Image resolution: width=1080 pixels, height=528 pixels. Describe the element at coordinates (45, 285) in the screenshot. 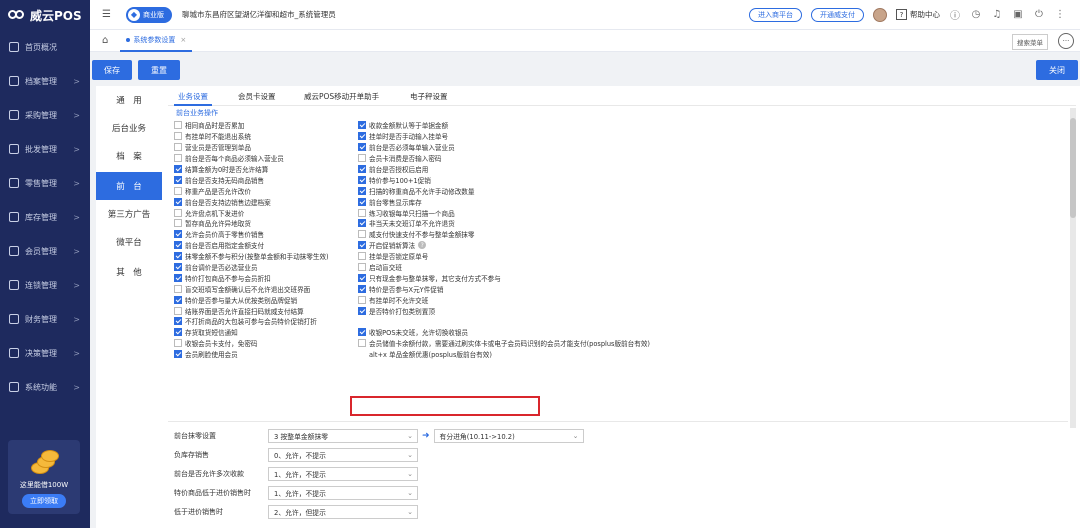

I see `sidebar-item-chain: 连锁管理 >` at that location.